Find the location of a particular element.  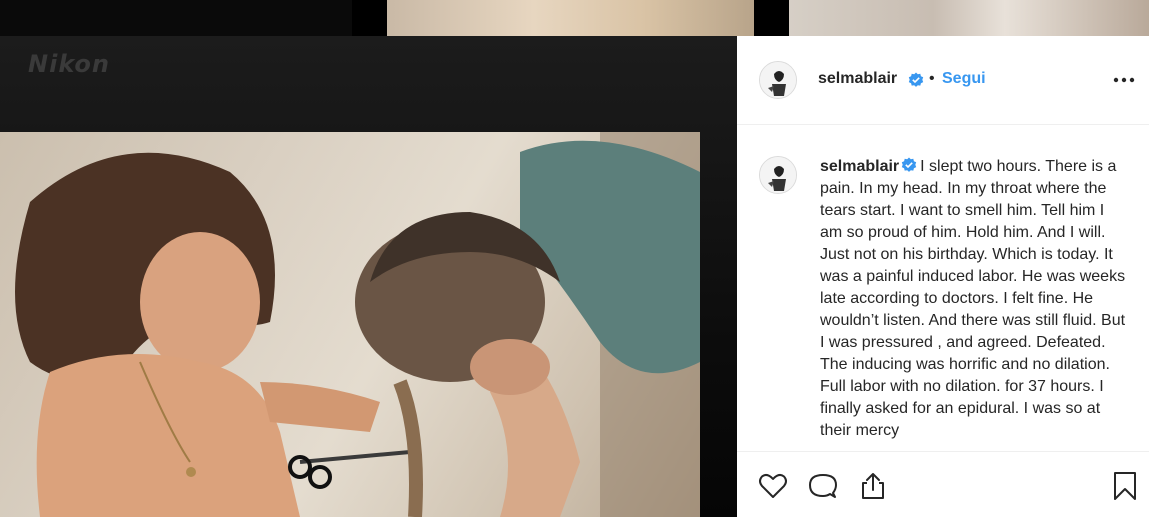

bookmark-icon is located at coordinates (1125, 486).